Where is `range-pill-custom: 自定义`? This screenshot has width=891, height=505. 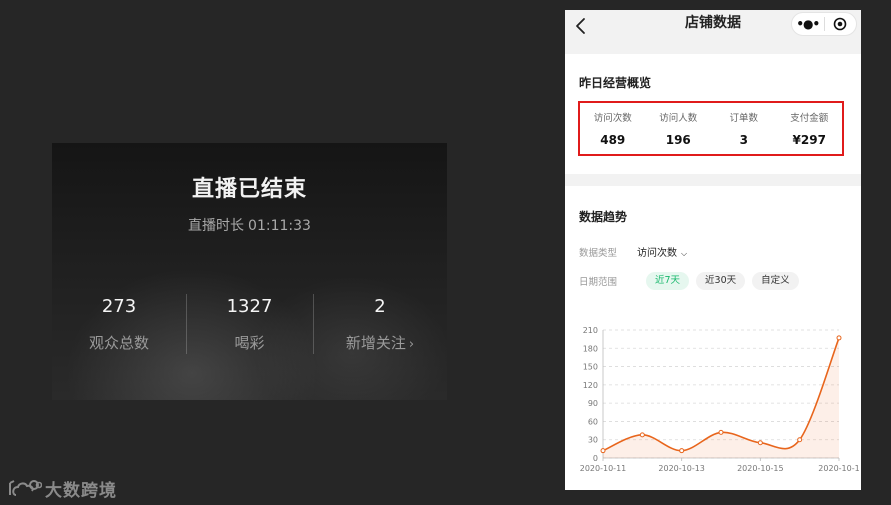
range-pill-custom: 自定义 is located at coordinates (775, 281).